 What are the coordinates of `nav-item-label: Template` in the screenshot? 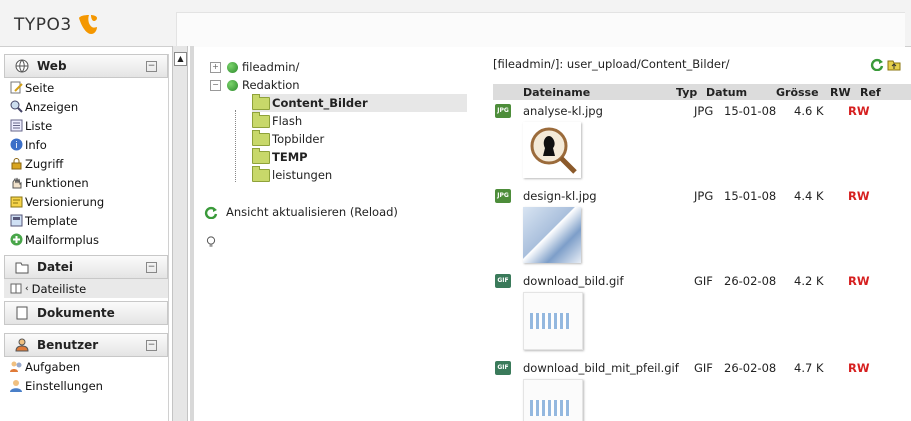 It's located at (51, 220).